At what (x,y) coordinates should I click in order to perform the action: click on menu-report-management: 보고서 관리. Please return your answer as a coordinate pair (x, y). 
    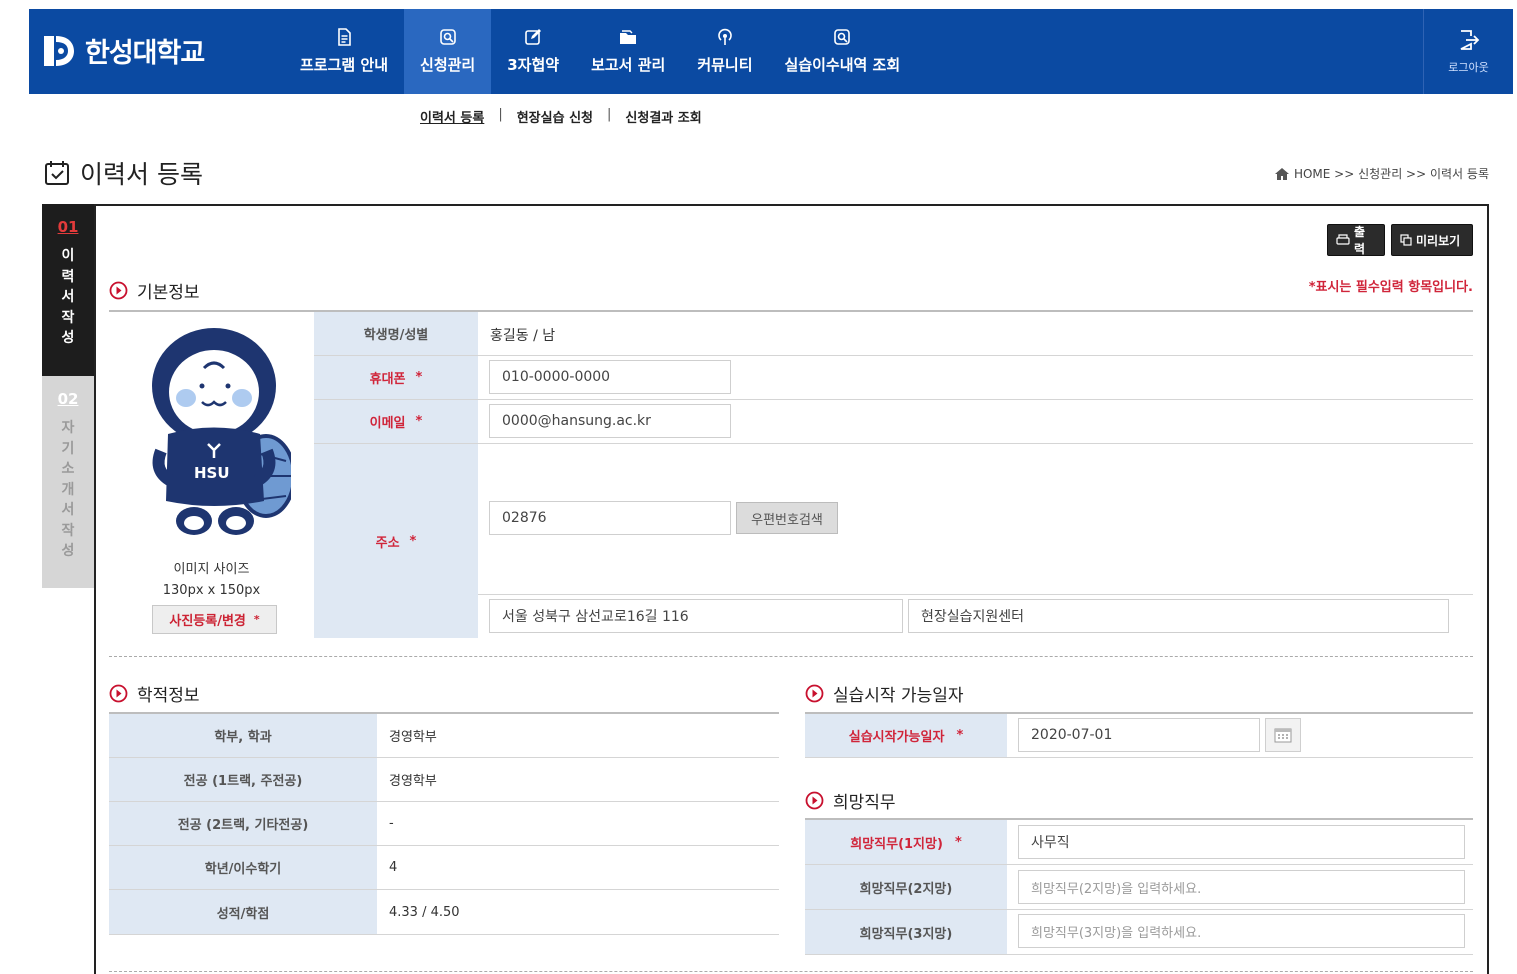
    Looking at the image, I should click on (628, 51).